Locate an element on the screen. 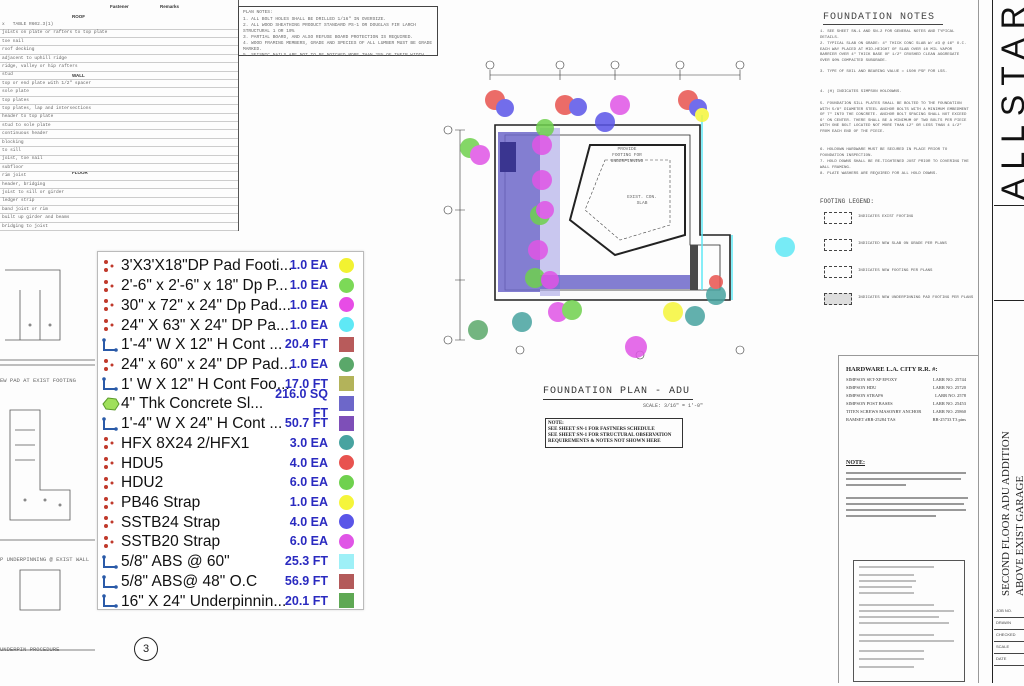 Image resolution: width=1024 pixels, height=686 pixels. hardware-row-value: RR-25733 T3 pins is located at coordinates (949, 419).